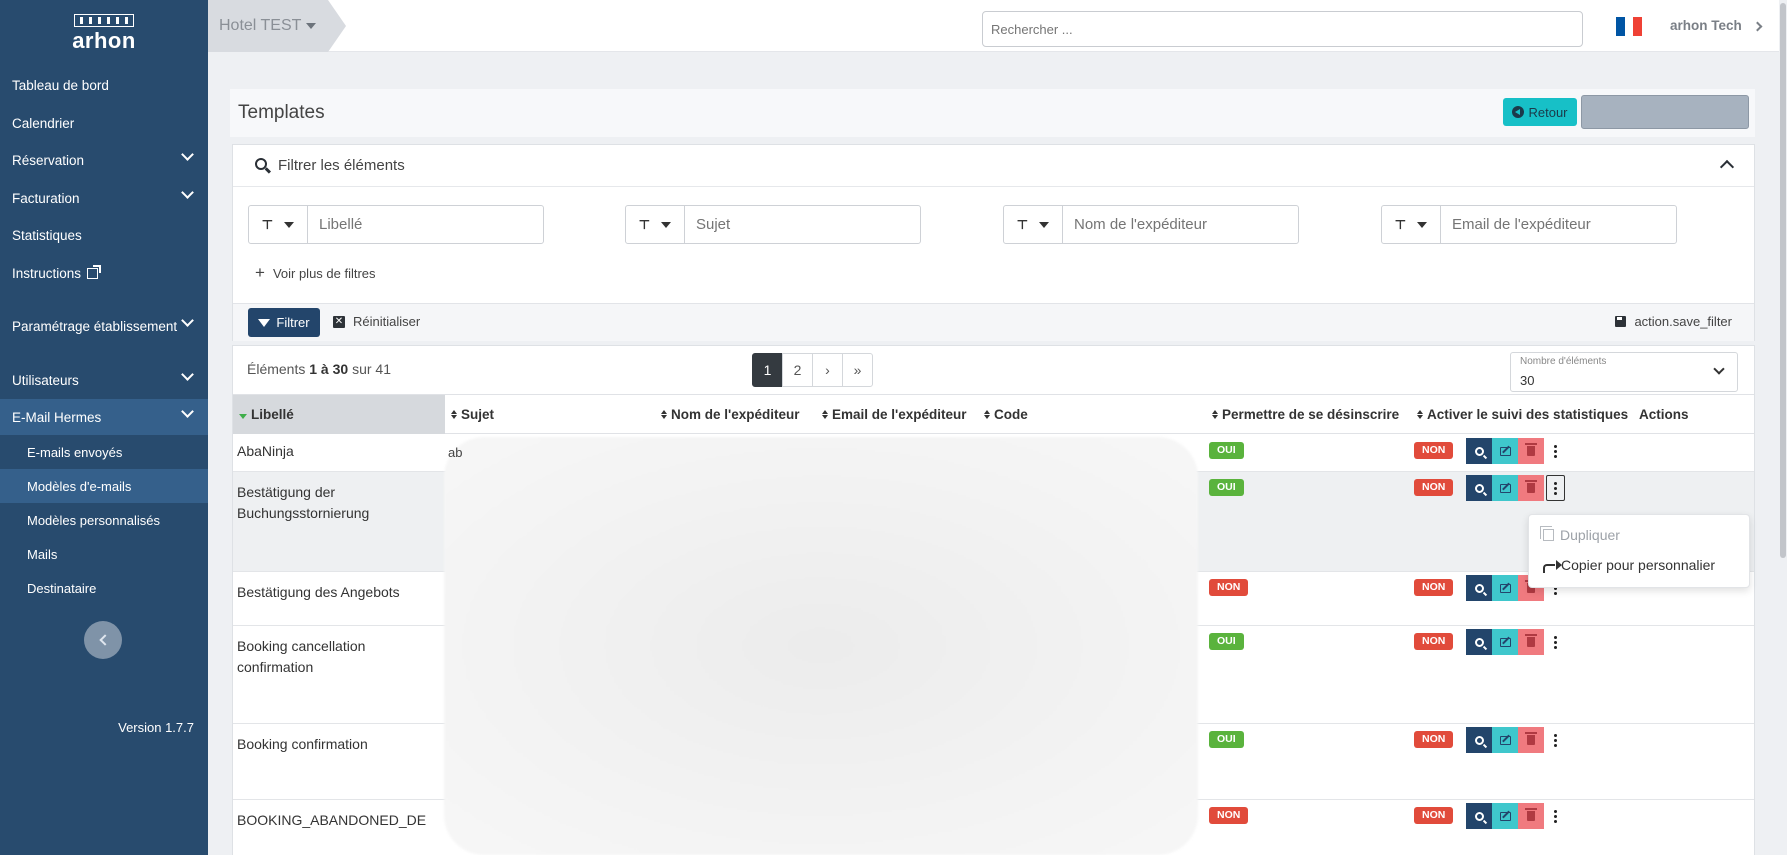  Describe the element at coordinates (104, 452) in the screenshot. I see `sidebar-subitem-emails-envoyes: E-mails envoyés` at that location.